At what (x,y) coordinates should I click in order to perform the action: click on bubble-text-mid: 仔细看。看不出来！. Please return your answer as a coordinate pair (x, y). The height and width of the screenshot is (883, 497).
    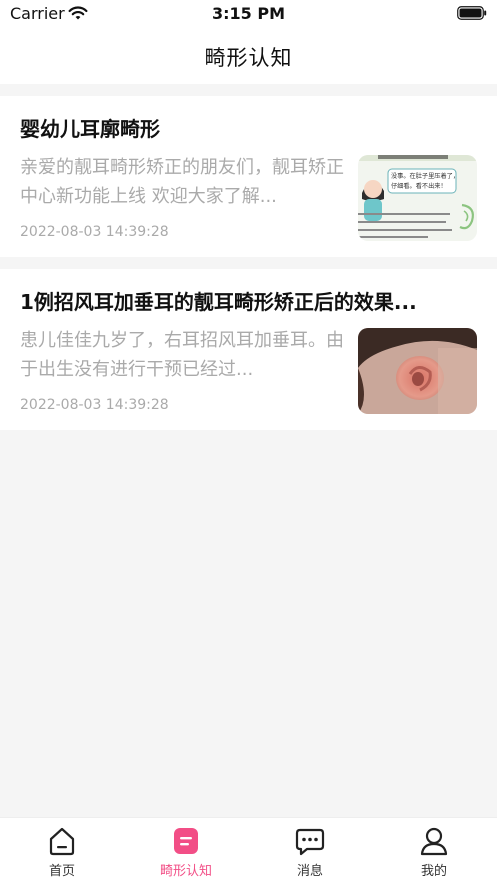
    Looking at the image, I should click on (419, 186).